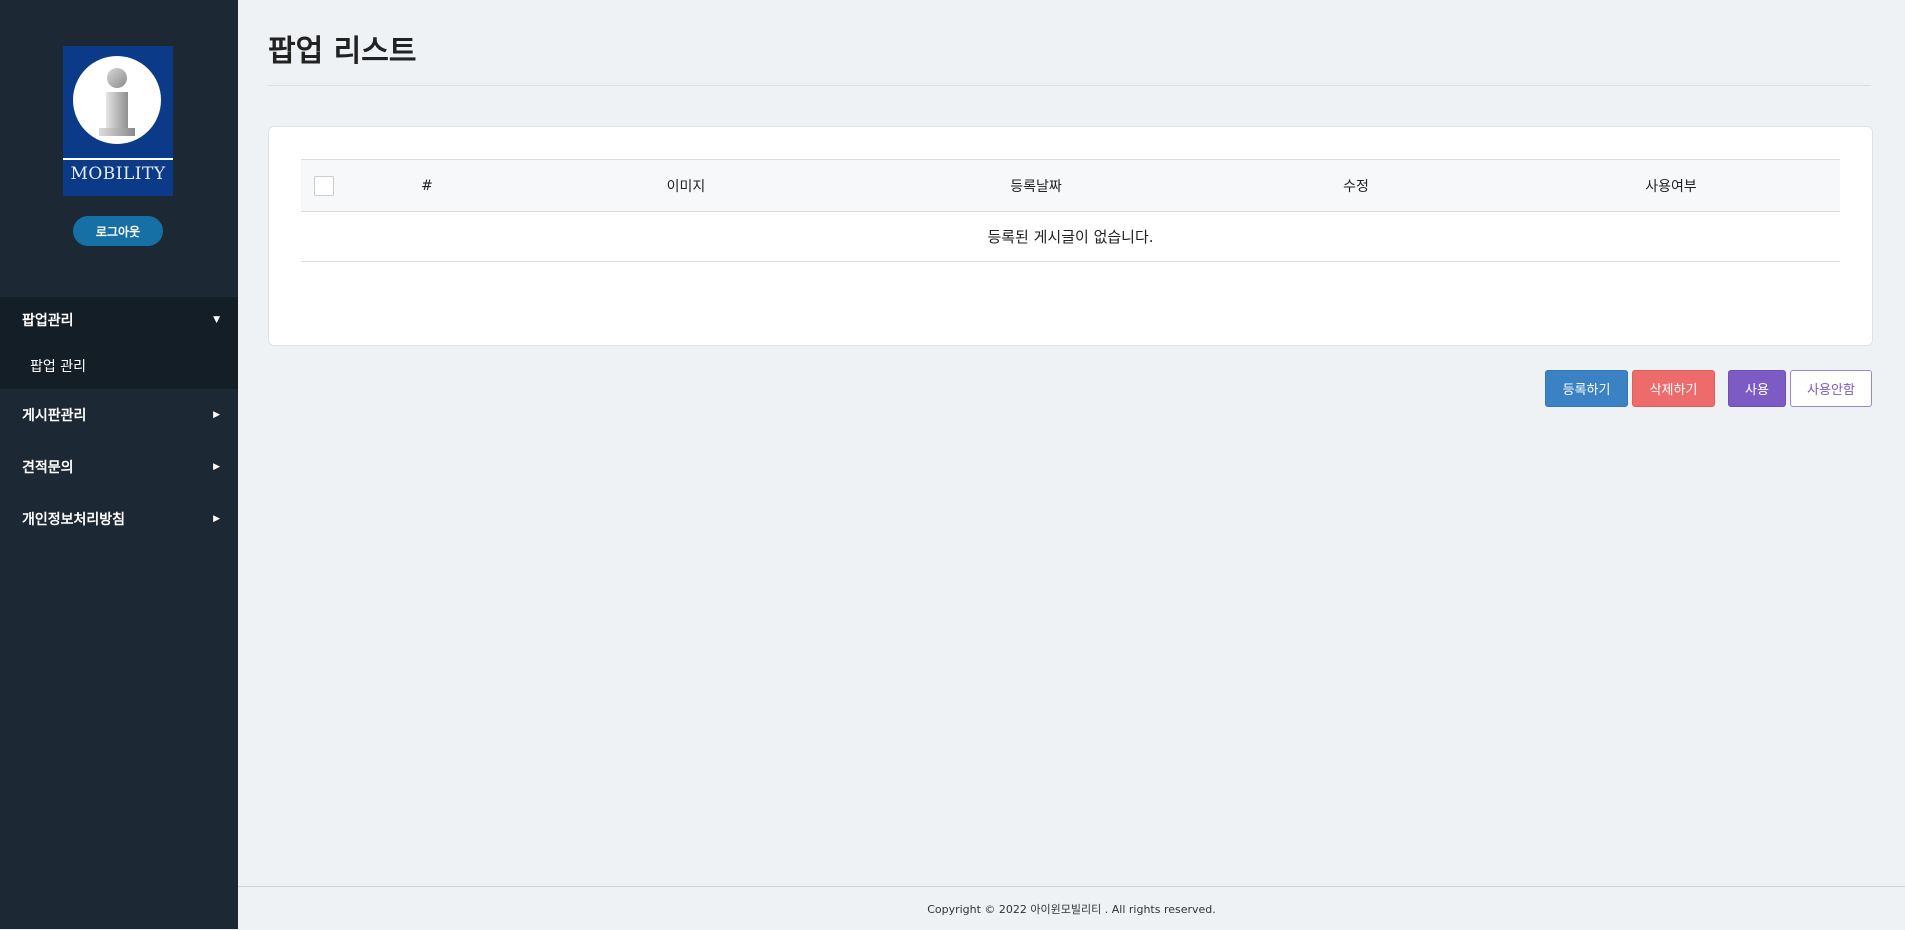  Describe the element at coordinates (1036, 186) in the screenshot. I see `column-header-date: 등록날짜` at that location.